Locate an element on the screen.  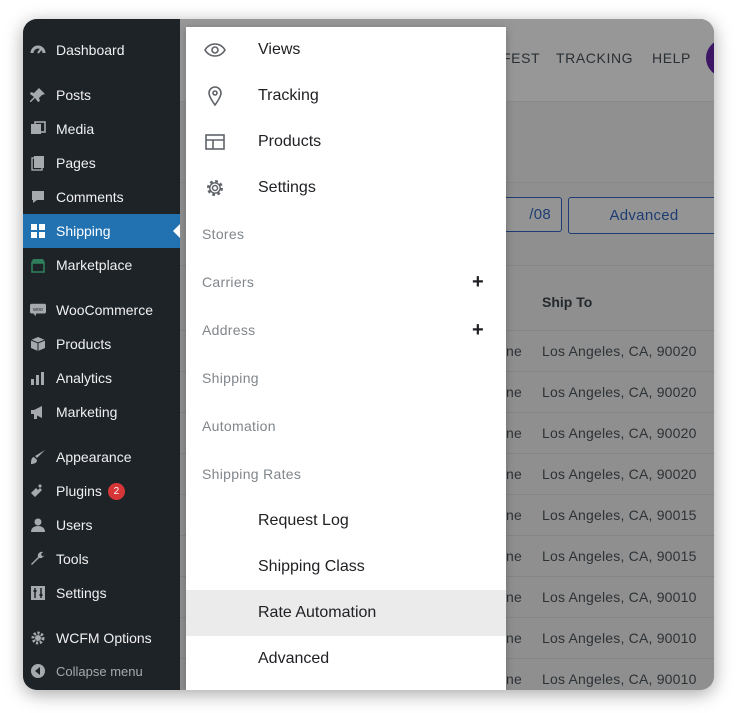
sidebar-item-pages: Pages is located at coordinates (101, 163).